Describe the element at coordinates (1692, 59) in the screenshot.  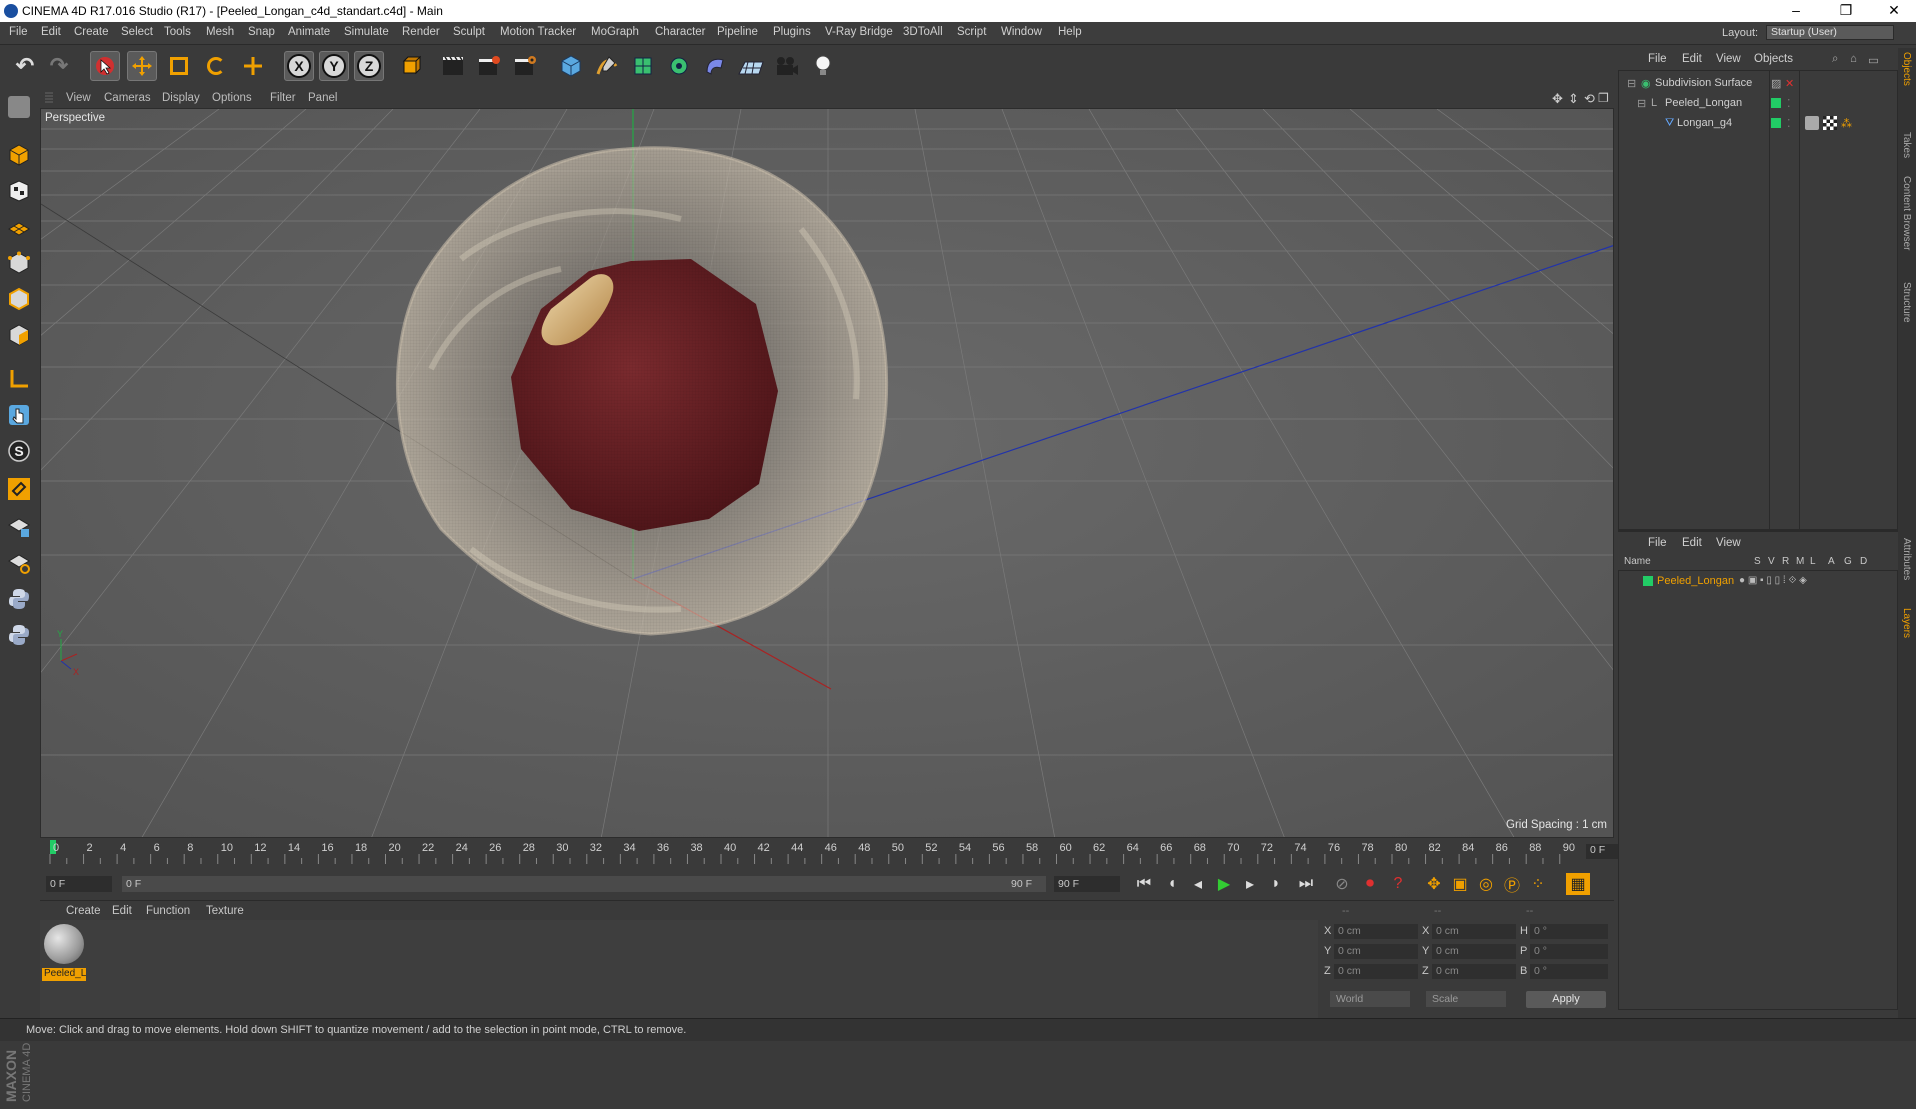
I see `object-menu-edit: Edit` at that location.